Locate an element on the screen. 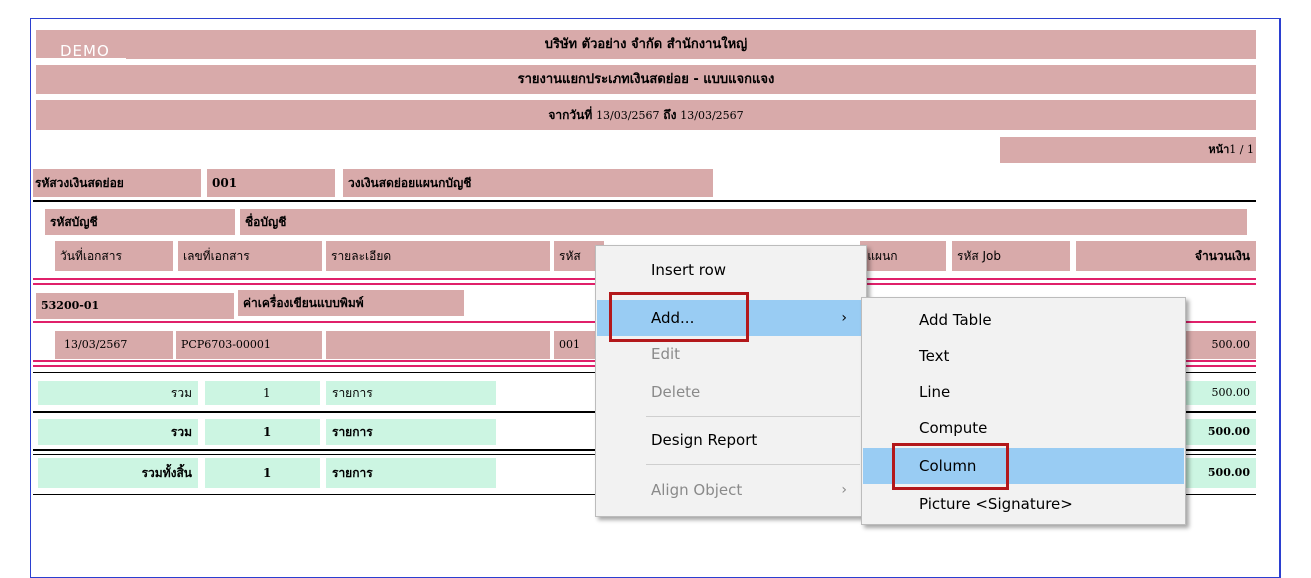 The height and width of the screenshot is (578, 1311). row-doc-no: PCP6703-00001 is located at coordinates (249, 345).